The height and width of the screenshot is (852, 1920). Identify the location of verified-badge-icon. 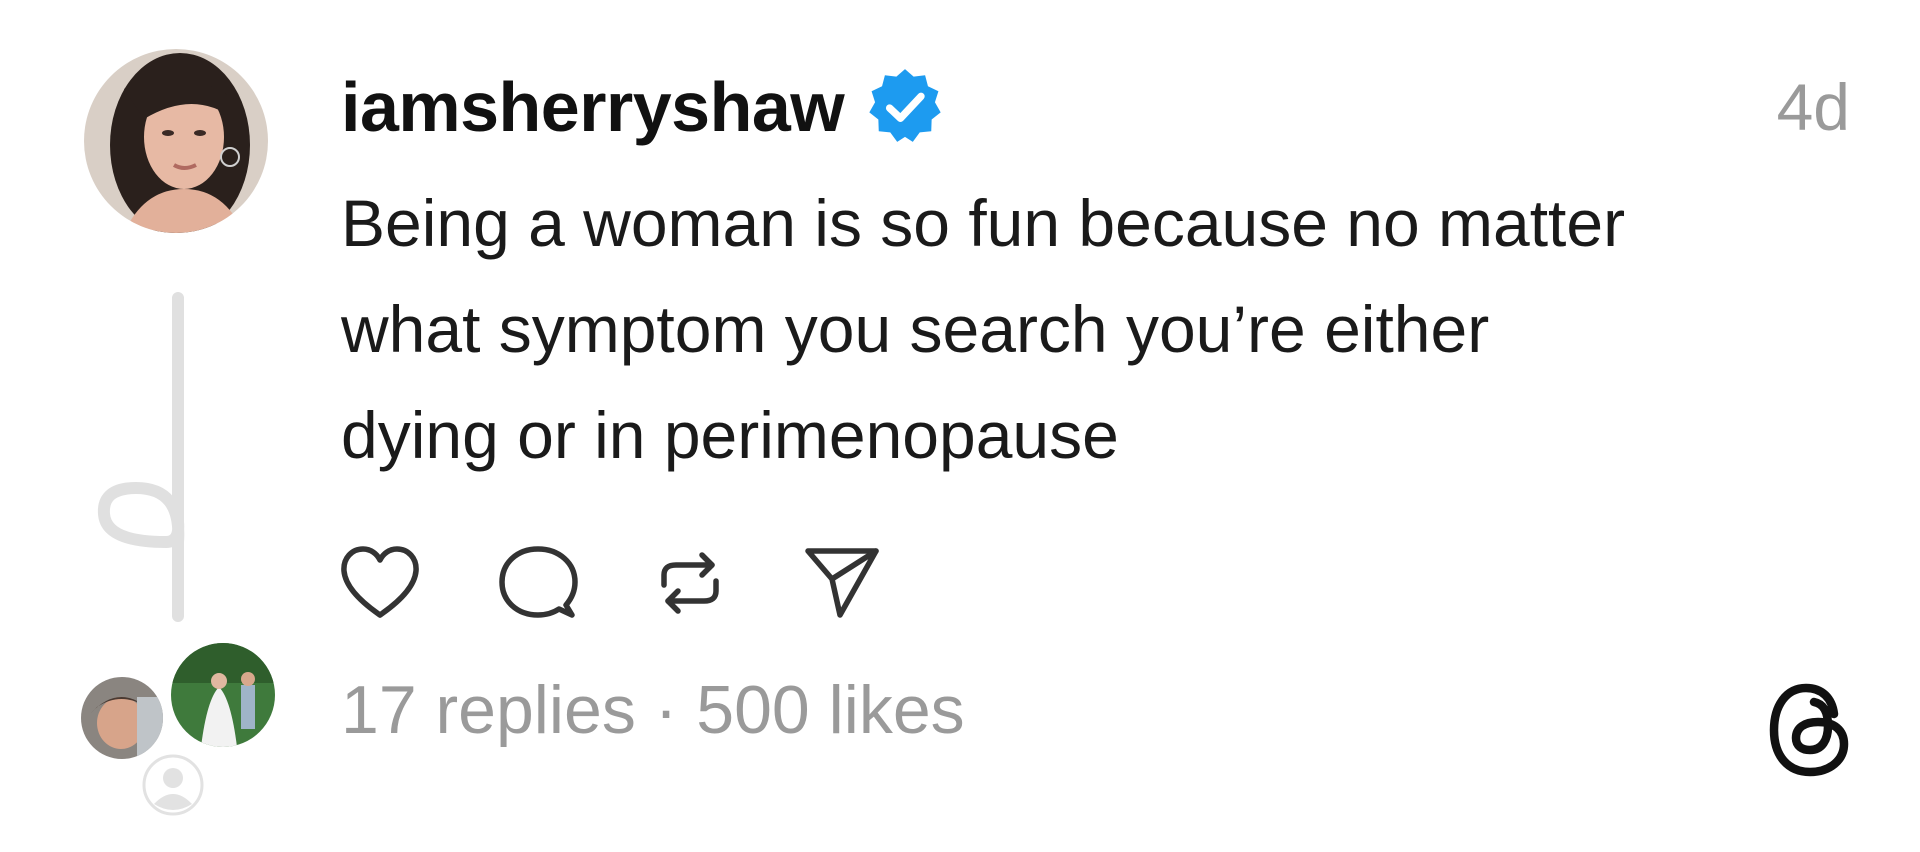
(905, 107).